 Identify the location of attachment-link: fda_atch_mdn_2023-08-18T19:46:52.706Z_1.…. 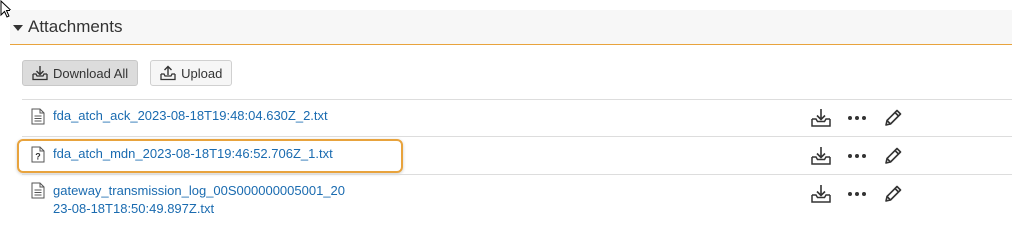
(193, 154).